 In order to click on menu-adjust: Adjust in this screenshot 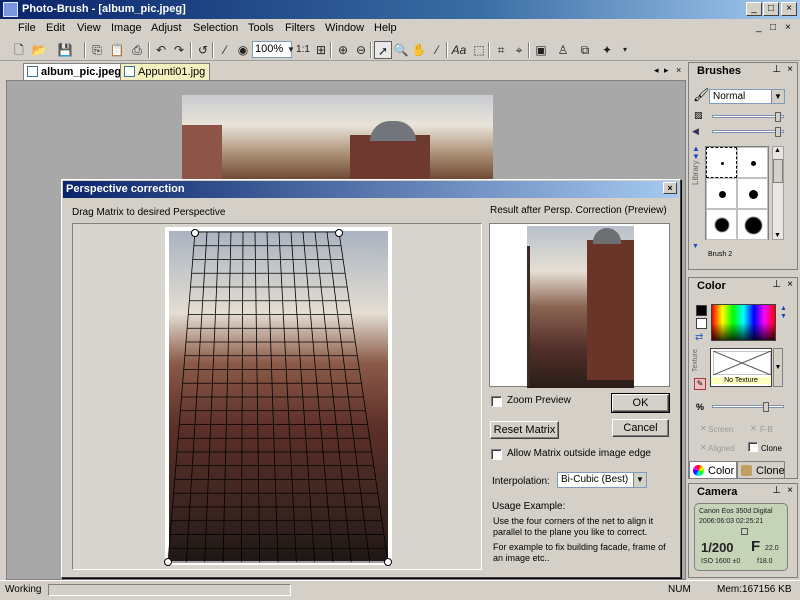, I will do `click(166, 28)`.